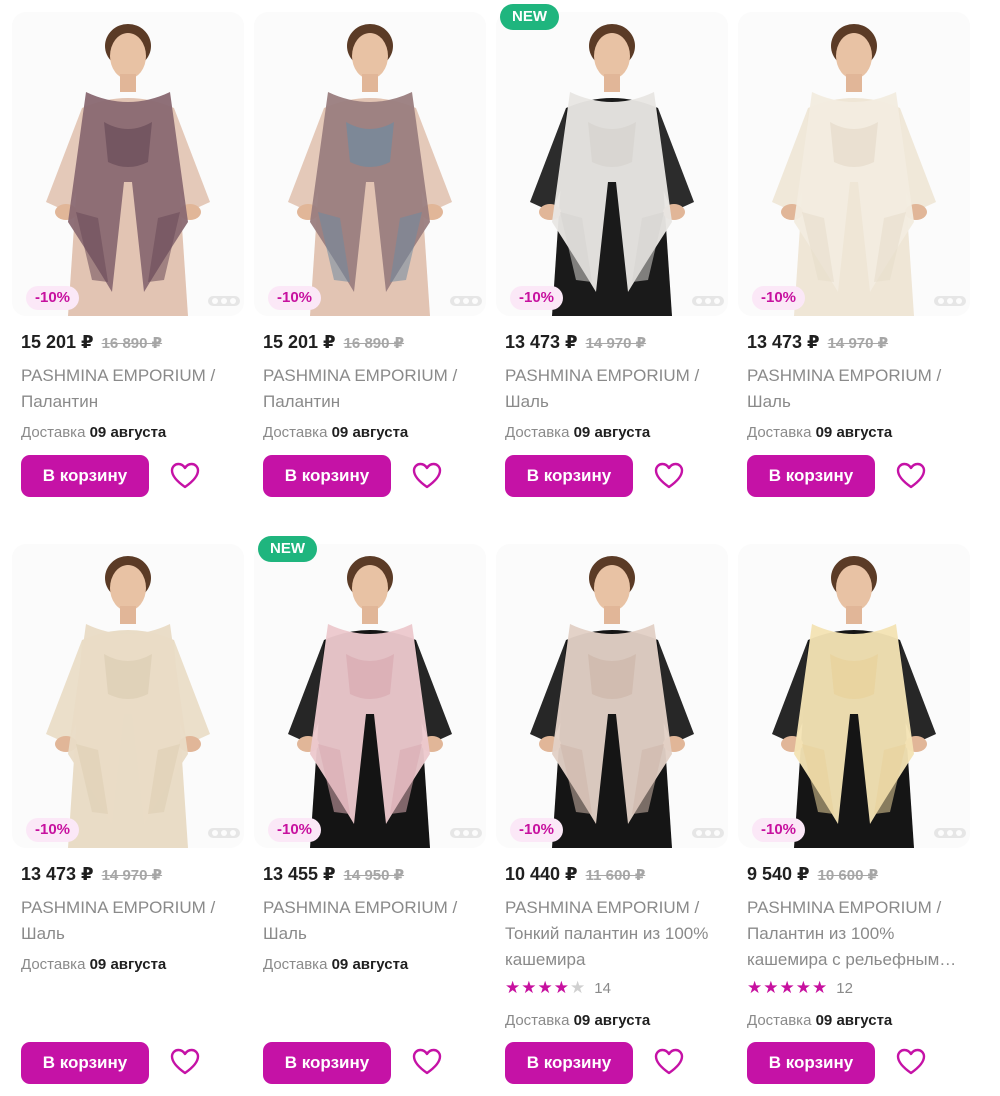  What do you see at coordinates (848, 875) in the screenshot?
I see `old-price: 10 600 ₽` at bounding box center [848, 875].